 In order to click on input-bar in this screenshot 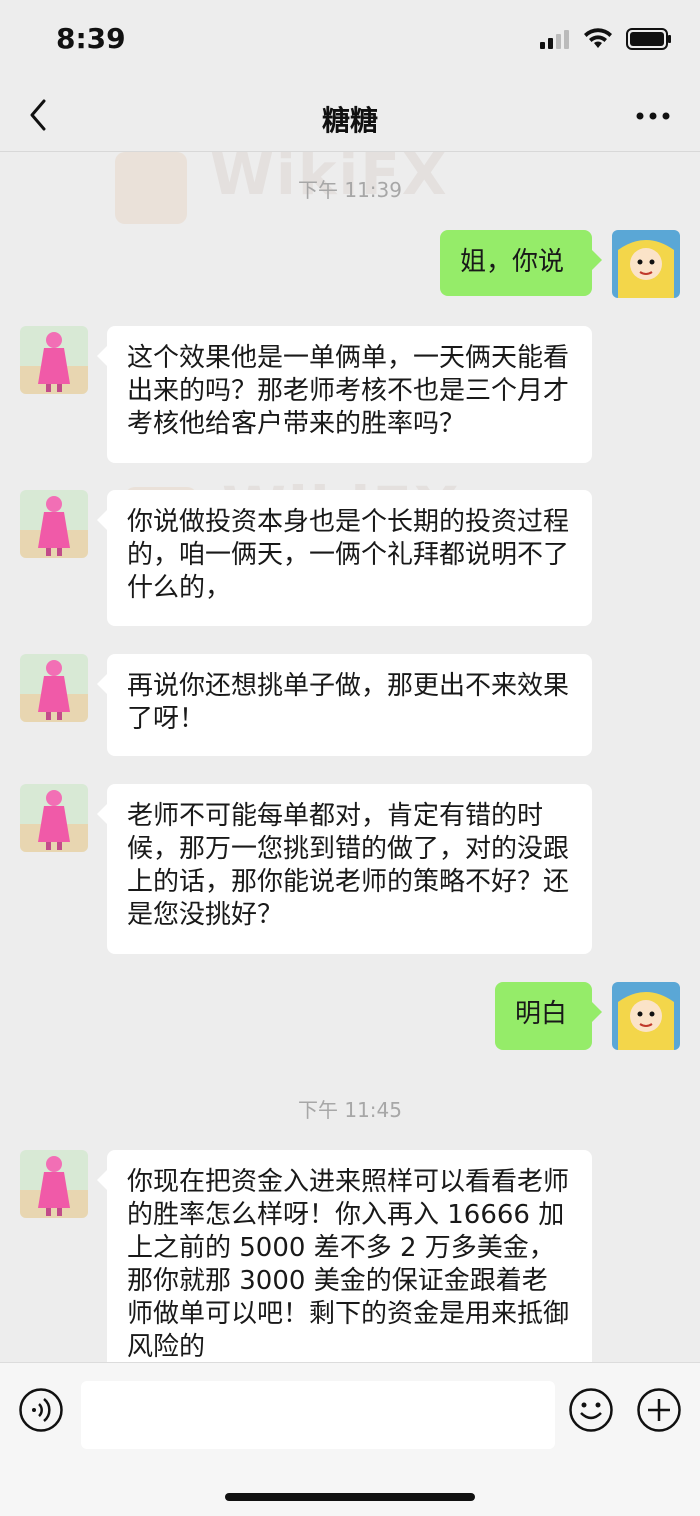, I will do `click(350, 1439)`.